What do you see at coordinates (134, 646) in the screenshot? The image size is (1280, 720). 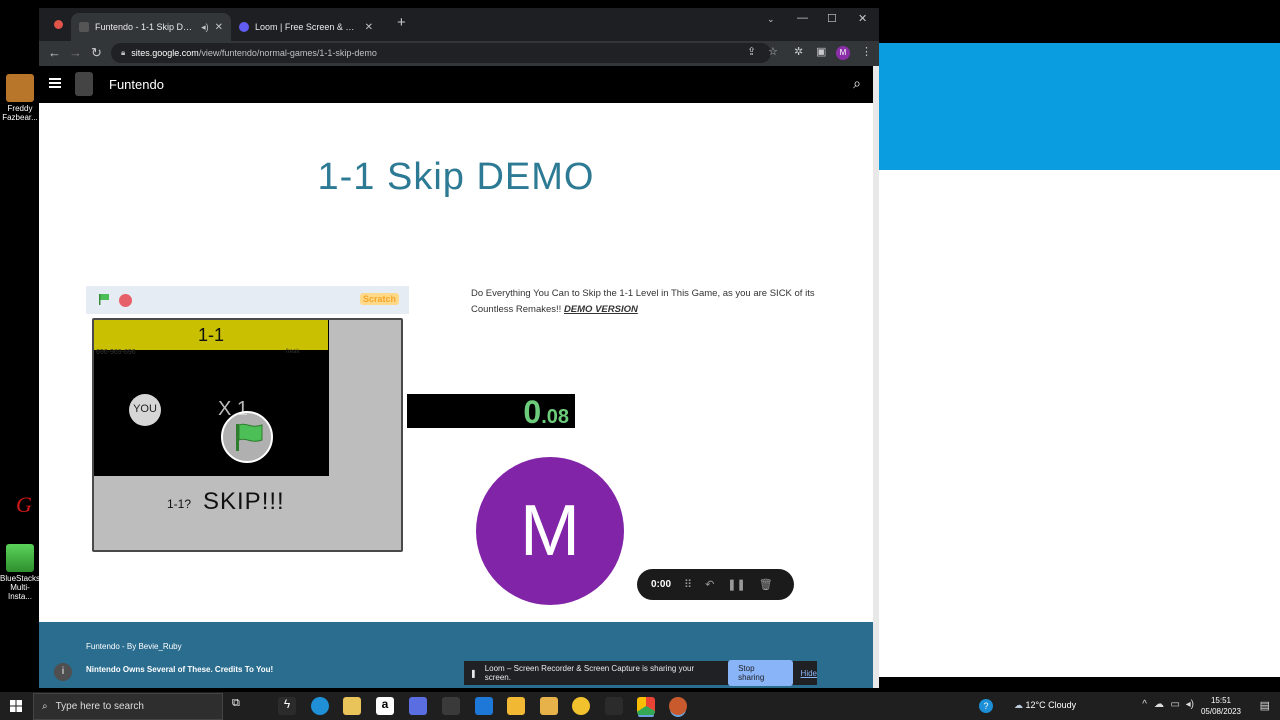 I see `footer-credit: Funtendo - By Bevie_Ruby` at bounding box center [134, 646].